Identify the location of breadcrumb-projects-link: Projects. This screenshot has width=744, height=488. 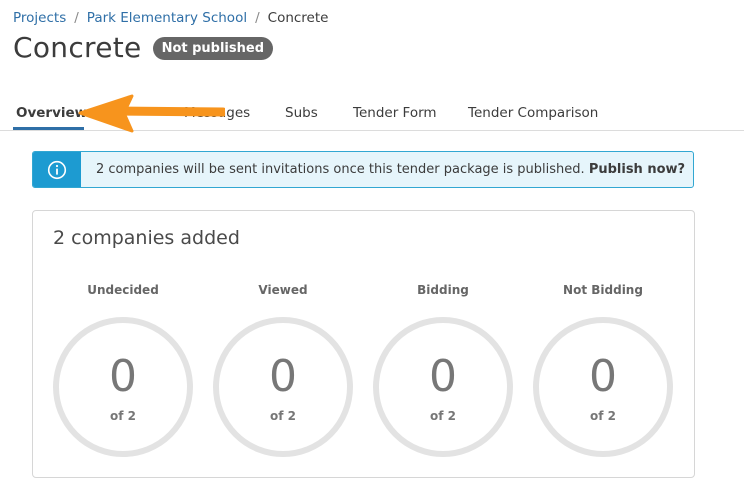
(39, 18).